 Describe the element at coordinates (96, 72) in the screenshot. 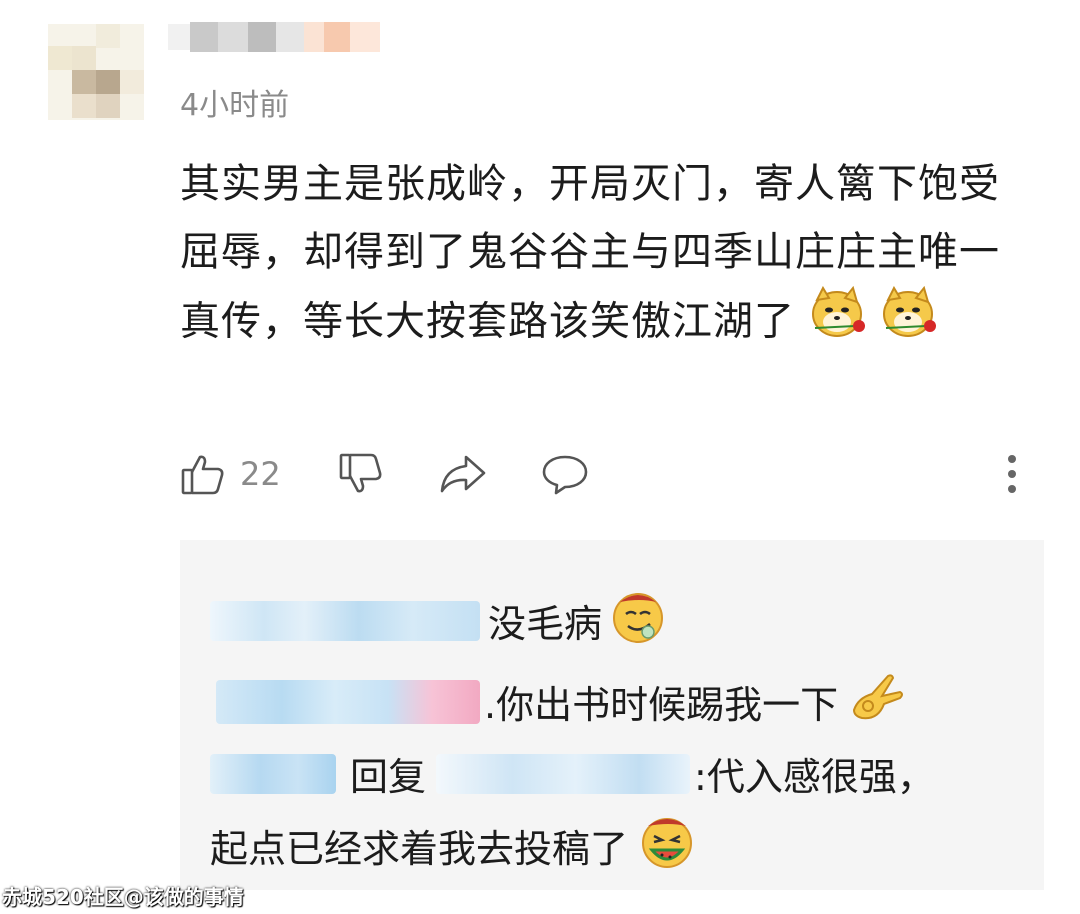

I see `avatar` at that location.